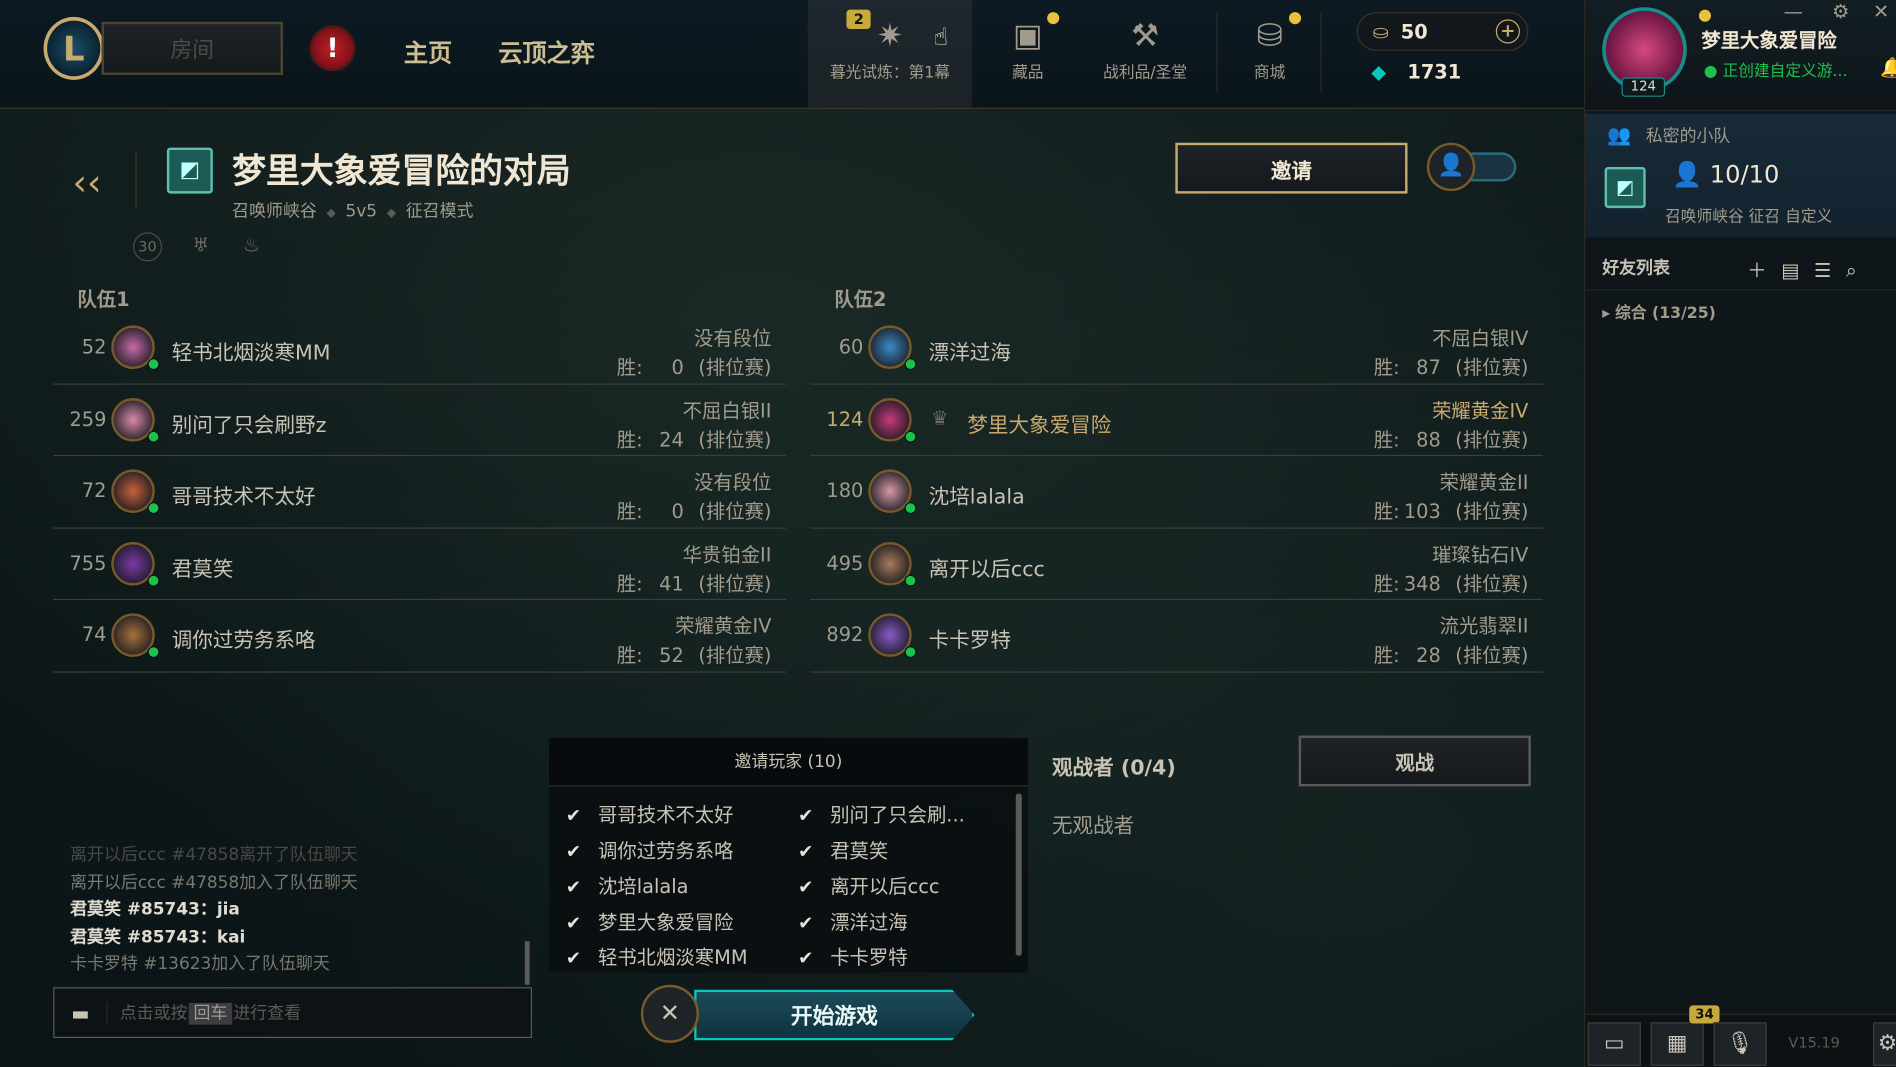 The height and width of the screenshot is (1067, 1896). I want to click on crafting-hammer-icon: ⚒, so click(1145, 36).